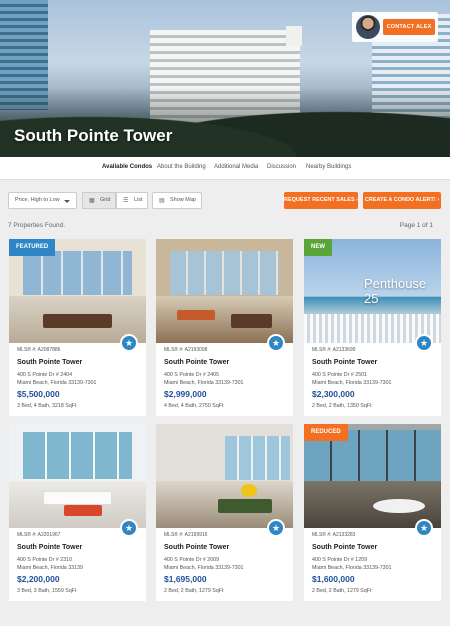 This screenshot has height=626, width=450. What do you see at coordinates (368, 27) in the screenshot?
I see `agent-avatar` at bounding box center [368, 27].